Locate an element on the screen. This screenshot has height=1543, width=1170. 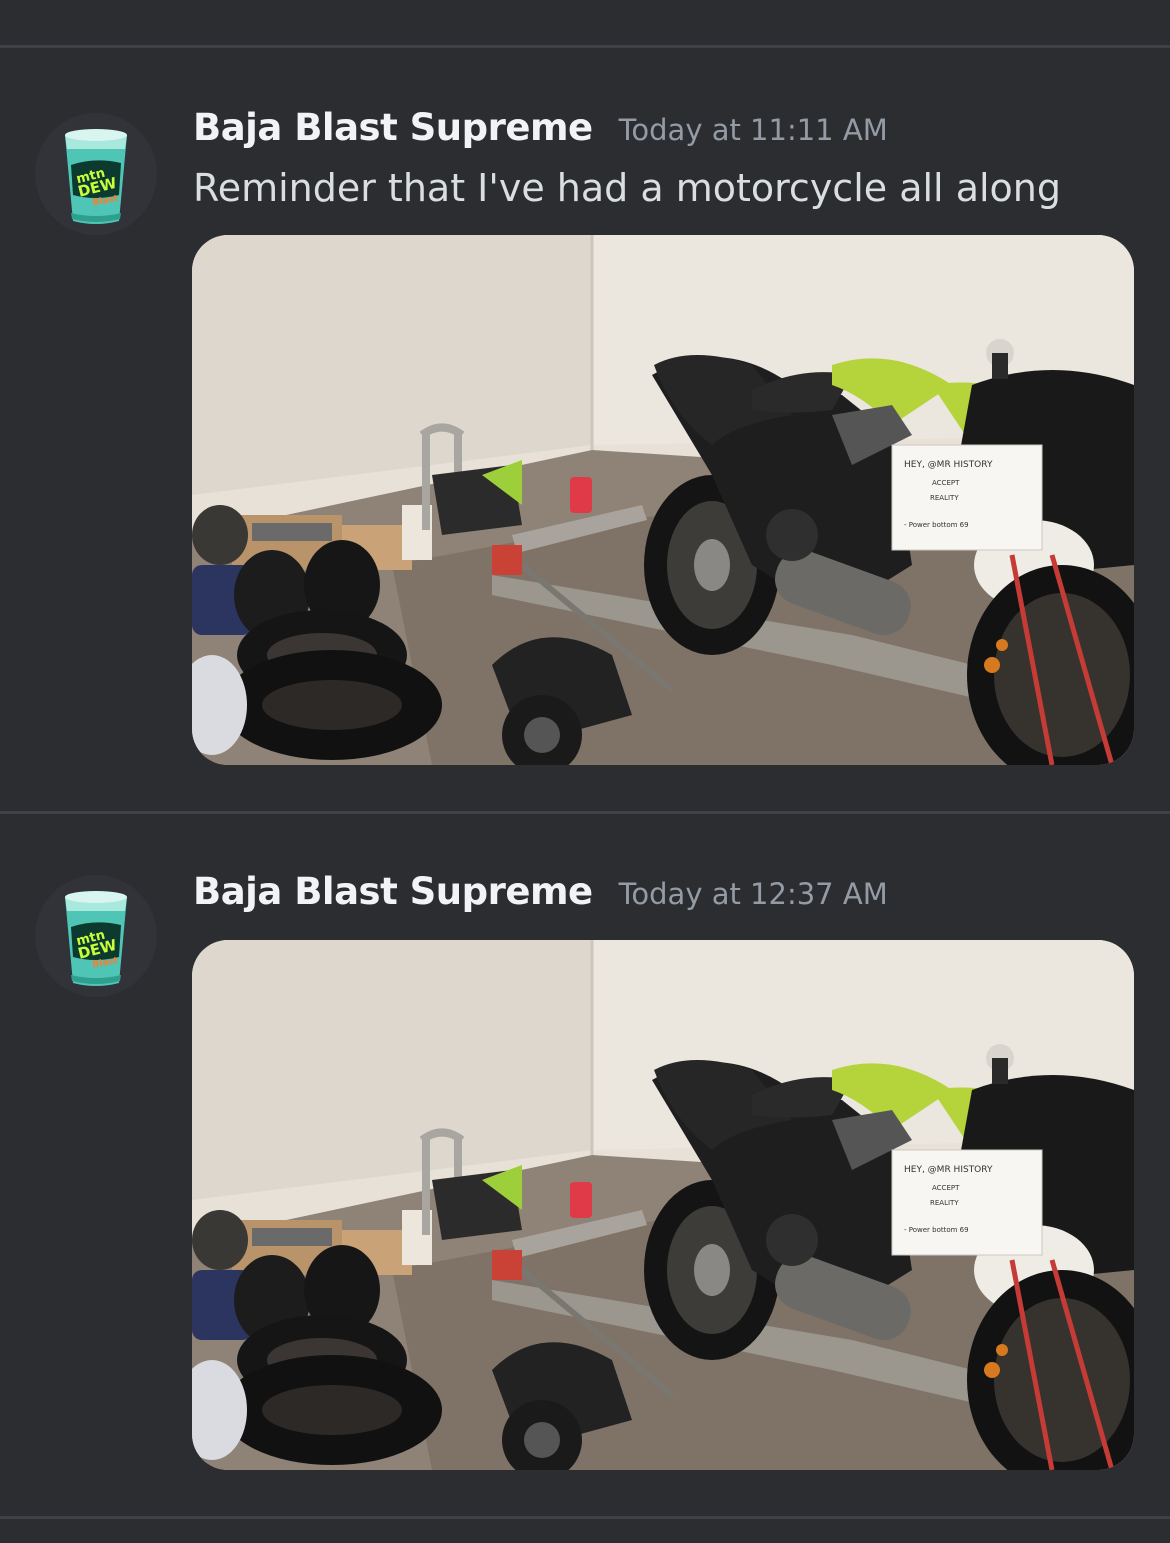
message-divider is located at coordinates (585, 812).